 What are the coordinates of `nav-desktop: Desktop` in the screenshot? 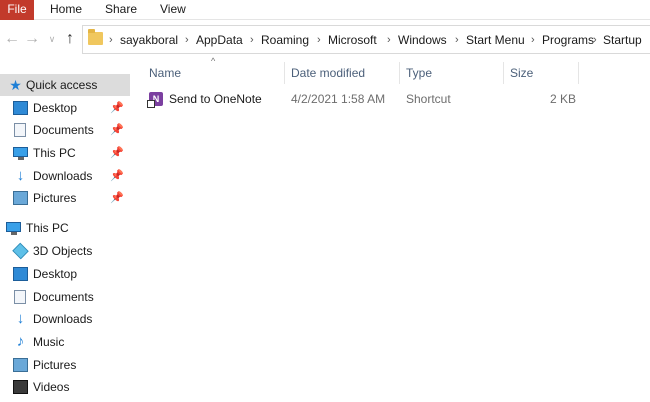 It's located at (65, 274).